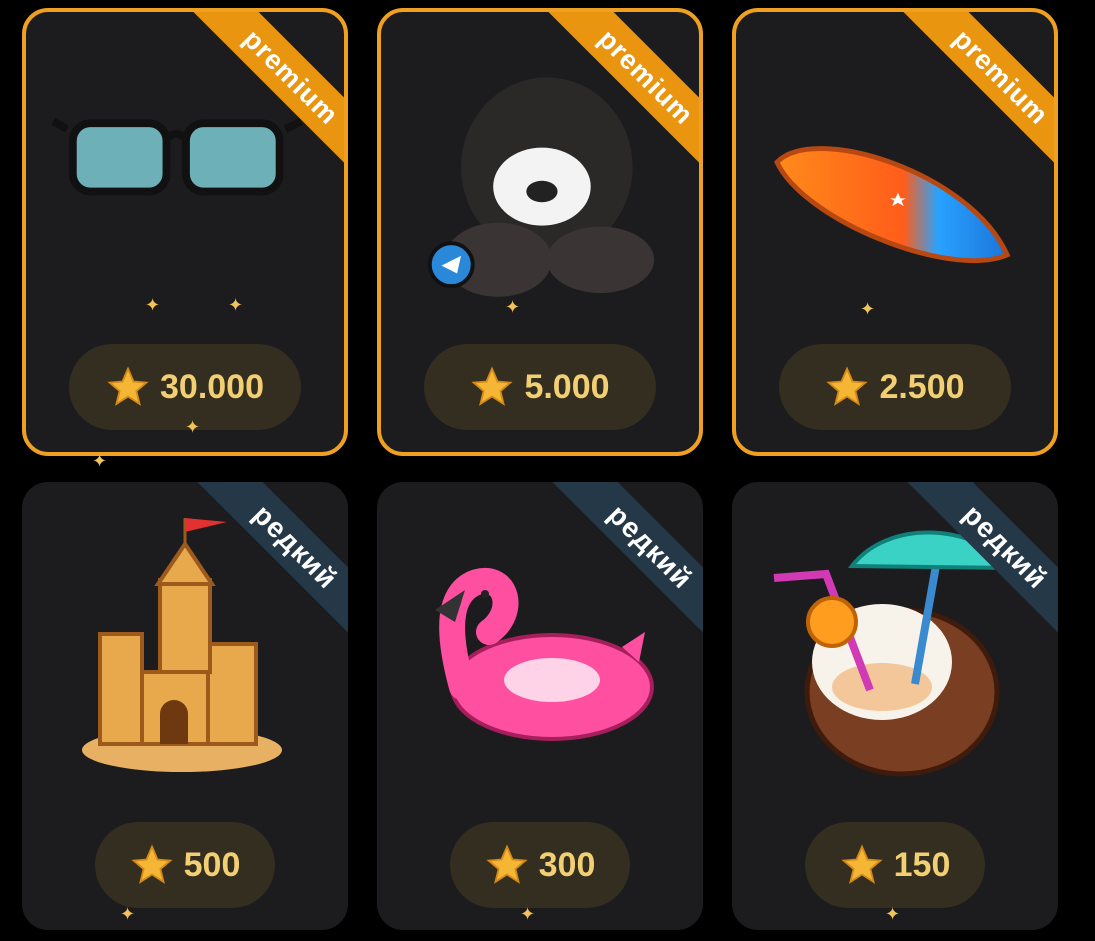 The height and width of the screenshot is (941, 1095). I want to click on gift-card-teddy-bear: premium 5.000, so click(540, 232).